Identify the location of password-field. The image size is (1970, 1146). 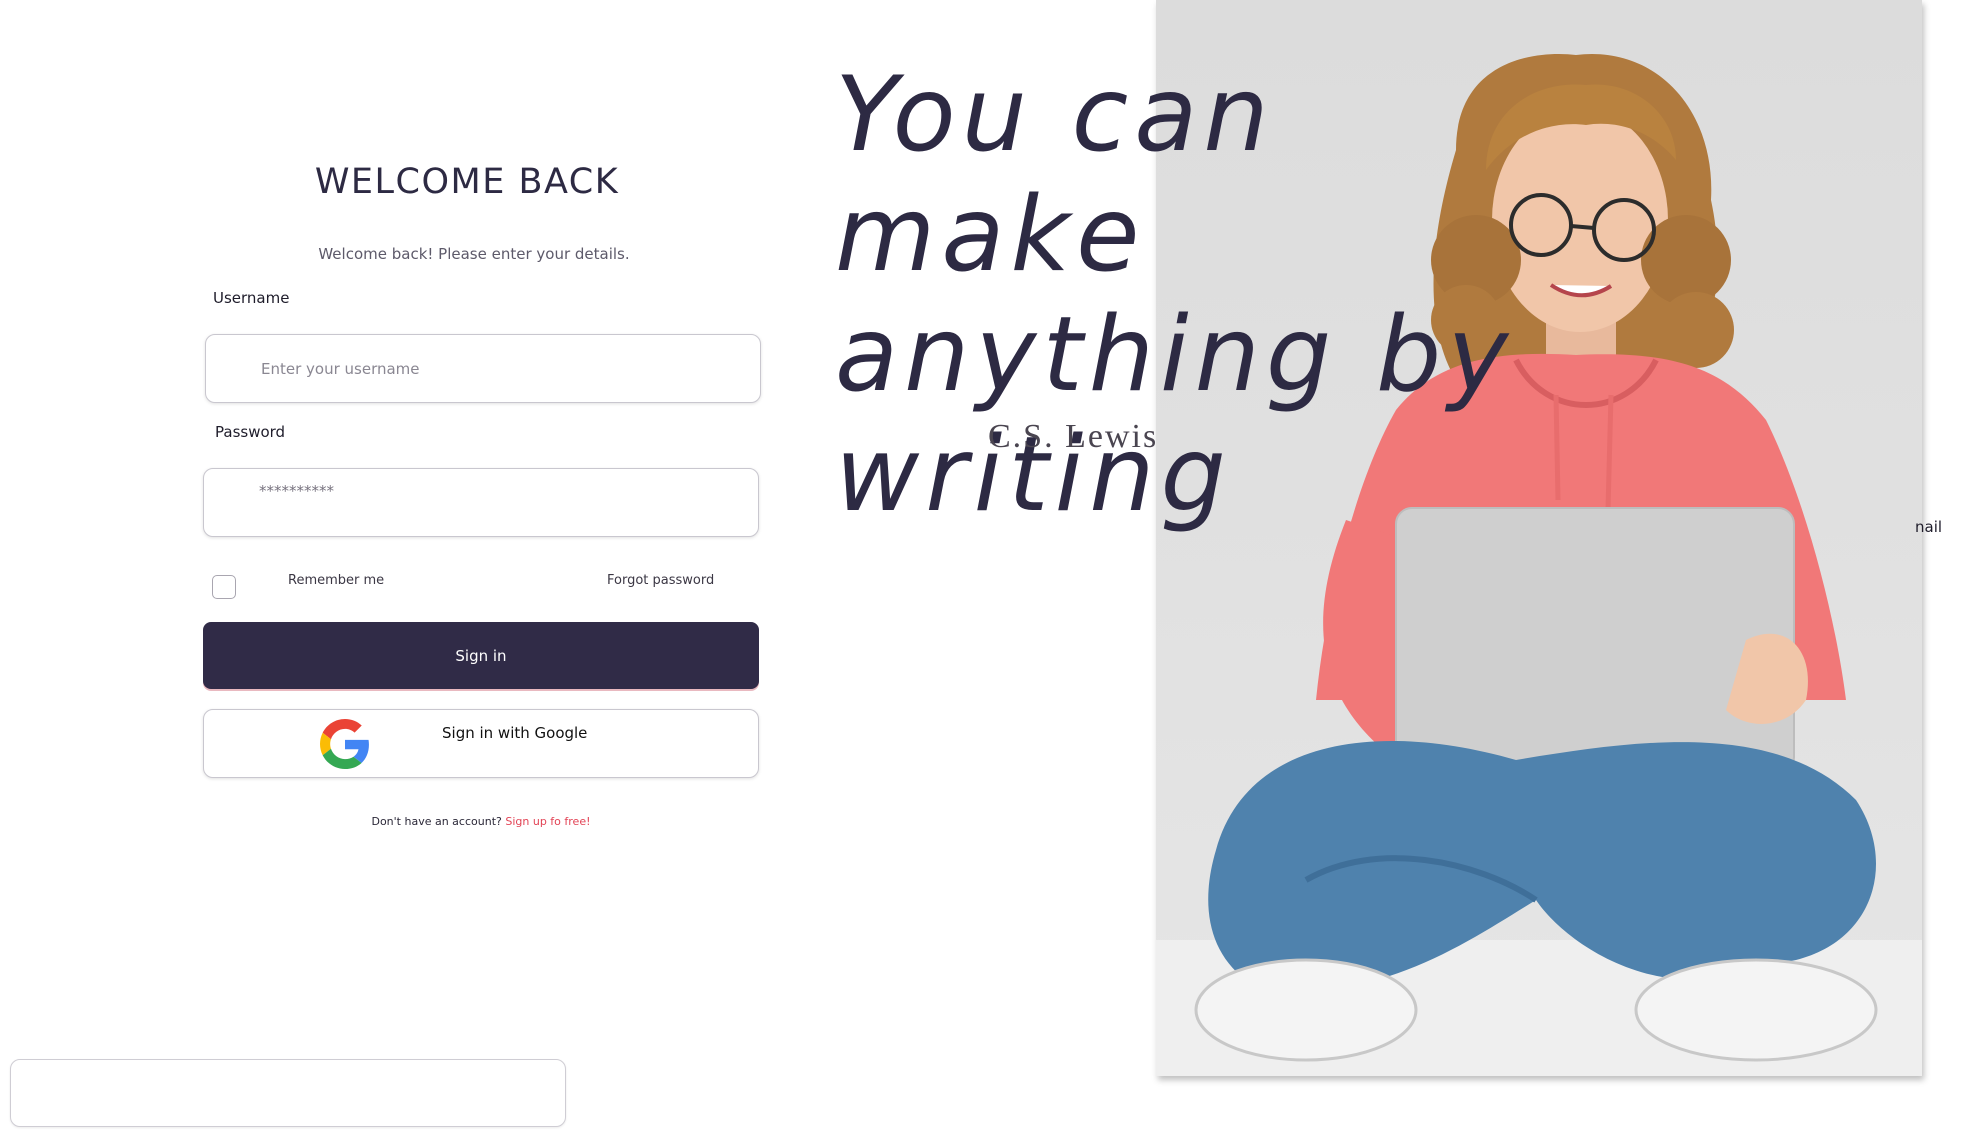
(481, 497).